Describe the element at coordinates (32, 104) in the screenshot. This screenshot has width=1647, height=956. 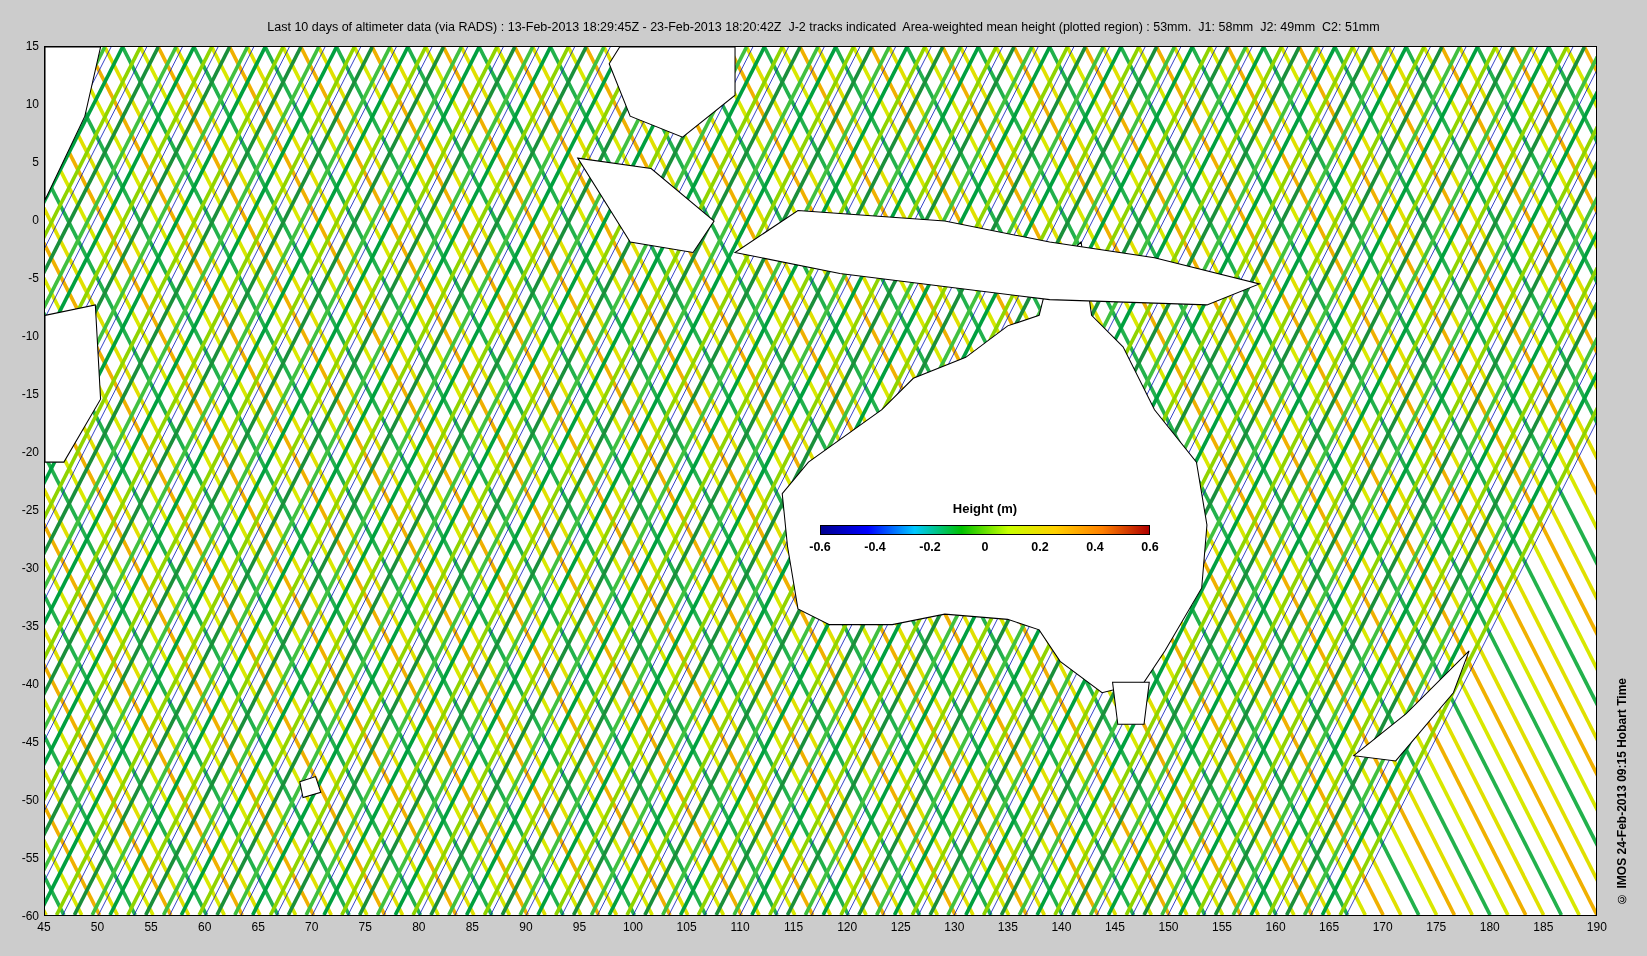
I see `y-axis-tick-label: 10` at that location.